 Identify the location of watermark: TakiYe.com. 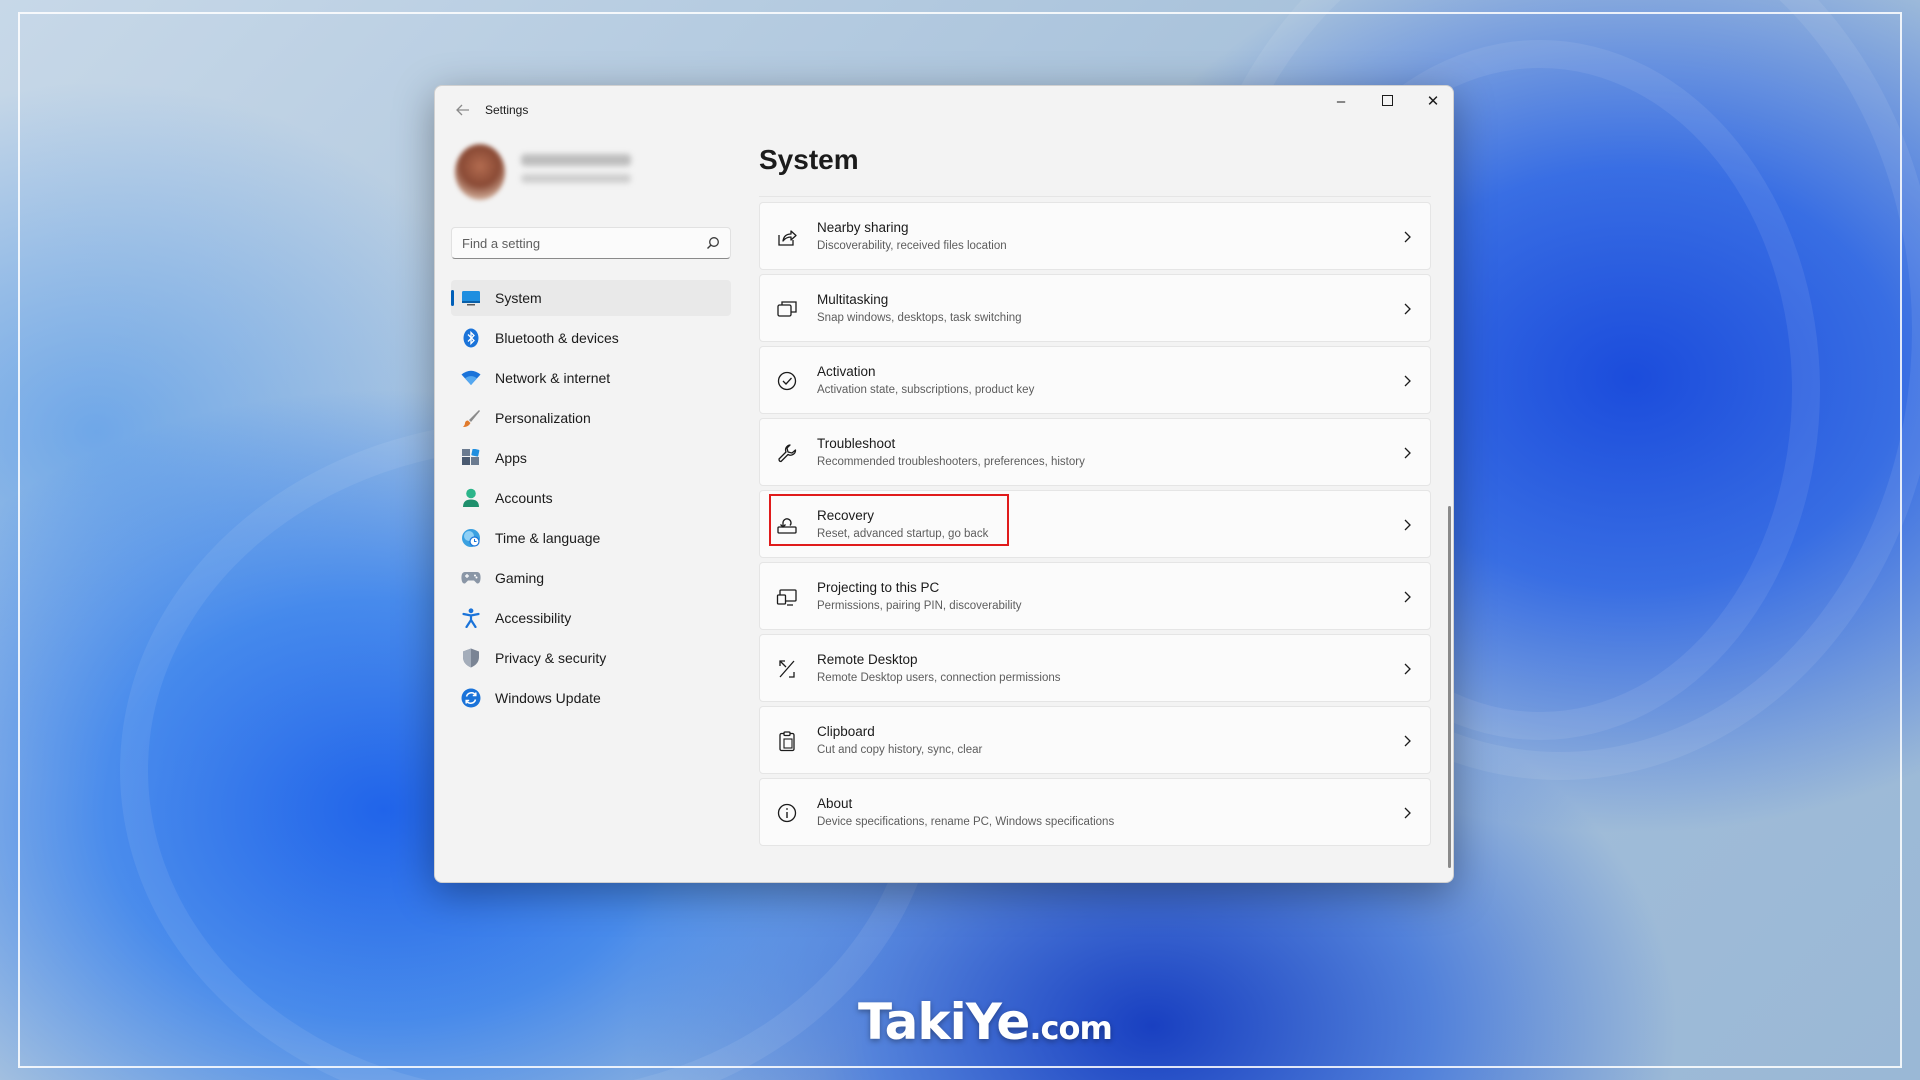
(985, 1022).